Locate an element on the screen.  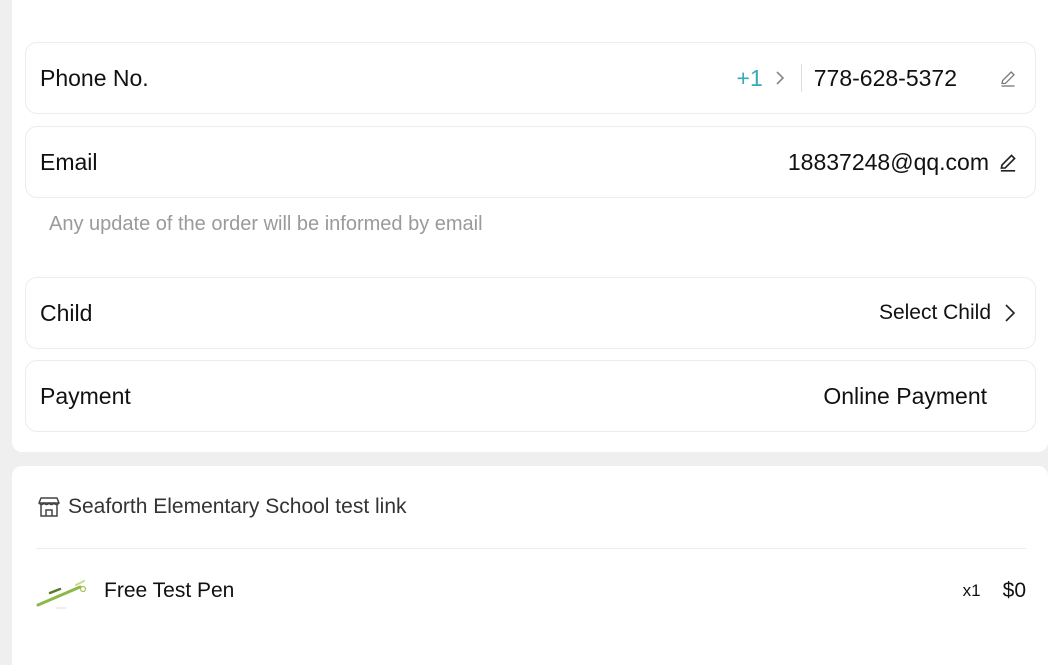
product-price: $0 is located at coordinates (1014, 590).